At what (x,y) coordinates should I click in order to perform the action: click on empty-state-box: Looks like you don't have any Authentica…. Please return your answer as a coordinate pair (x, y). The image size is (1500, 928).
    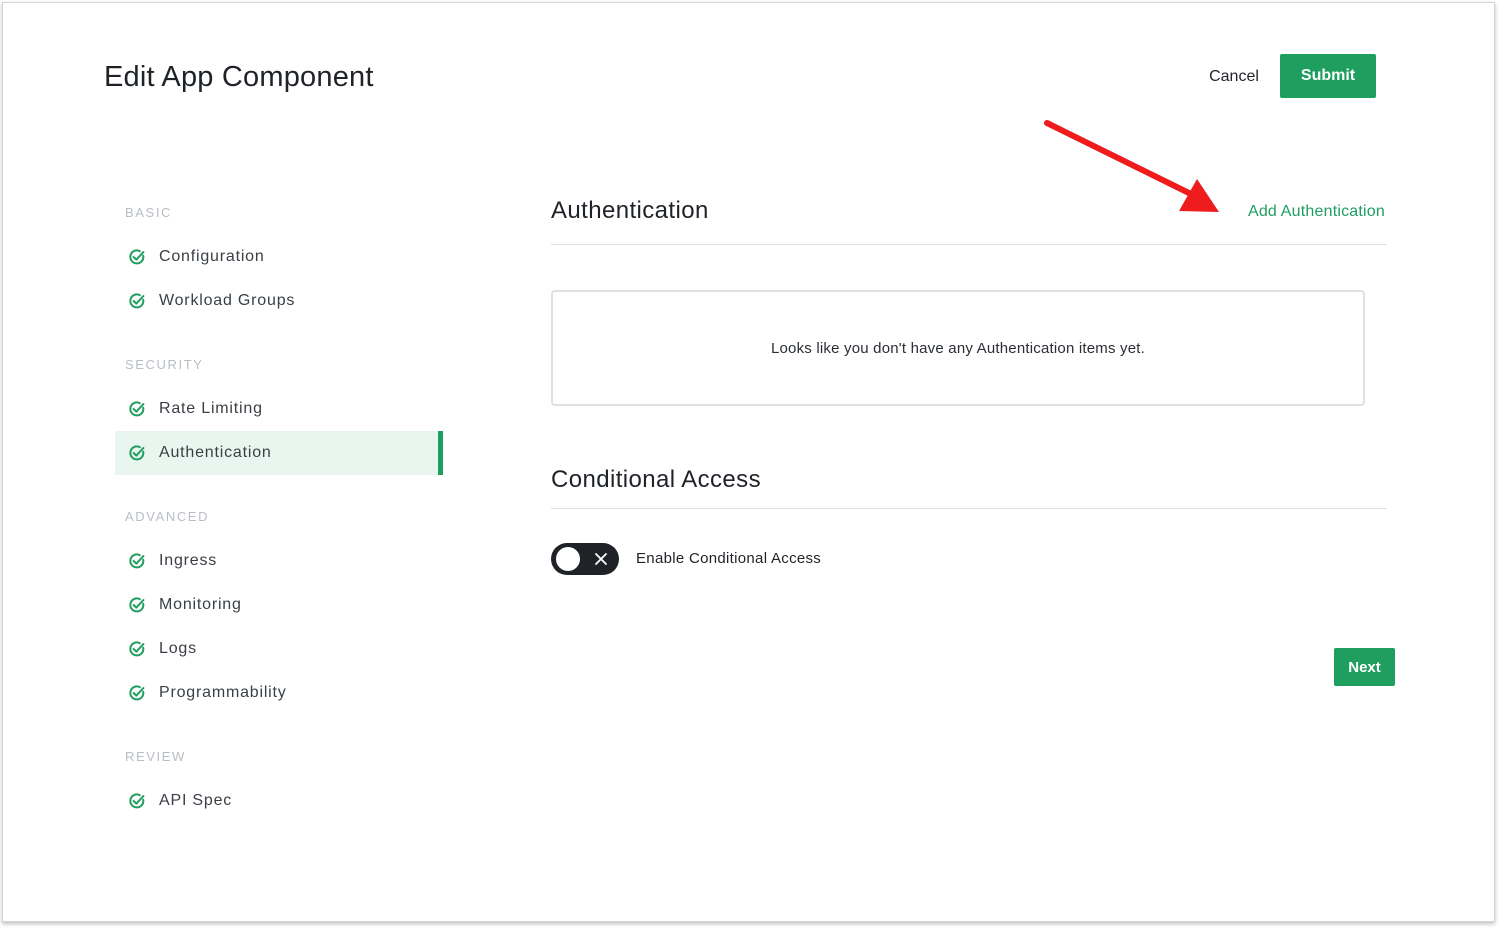
    Looking at the image, I should click on (958, 348).